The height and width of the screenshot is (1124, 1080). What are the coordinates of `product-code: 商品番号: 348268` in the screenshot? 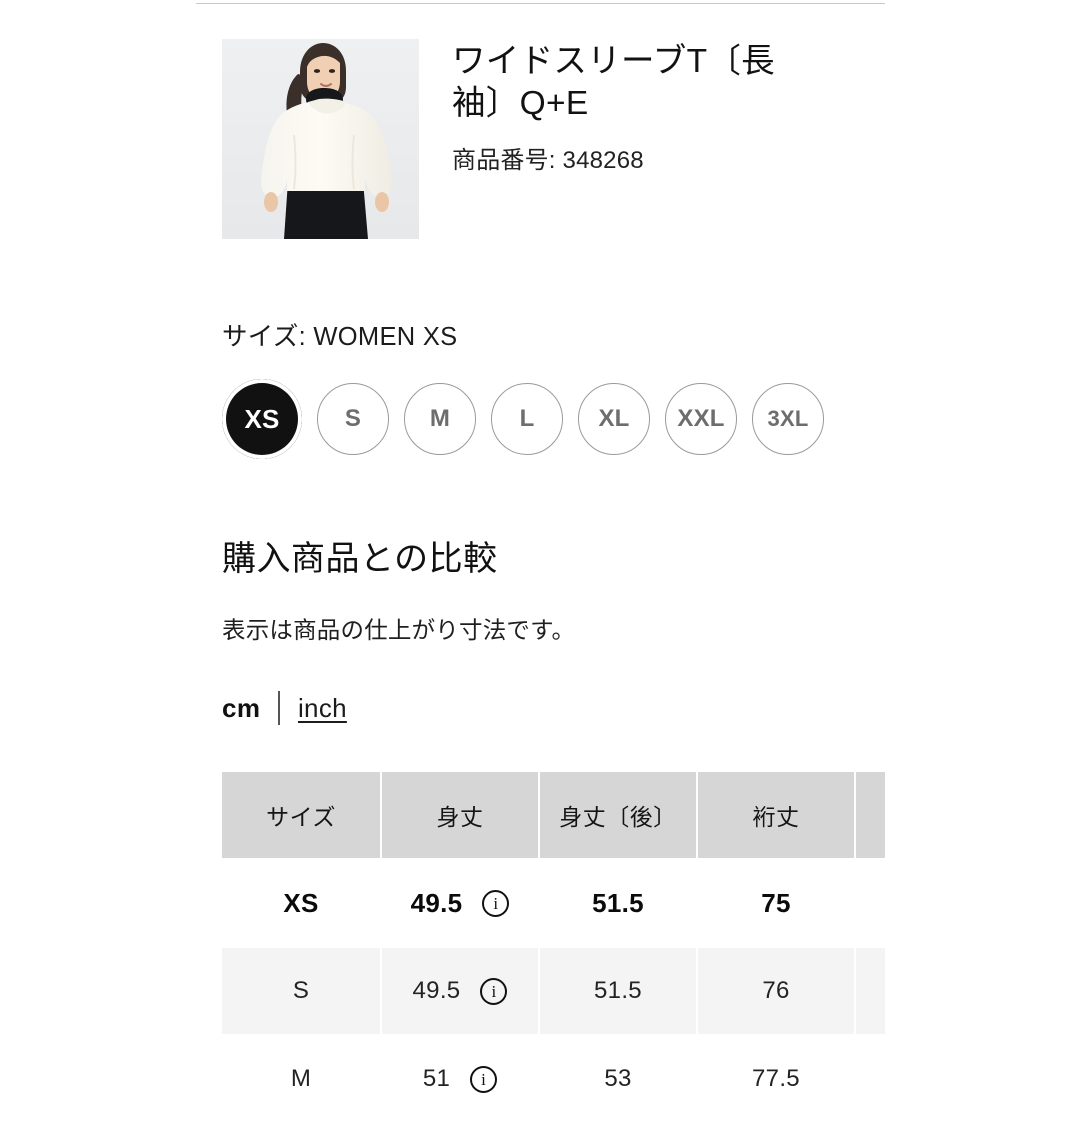 It's located at (548, 161).